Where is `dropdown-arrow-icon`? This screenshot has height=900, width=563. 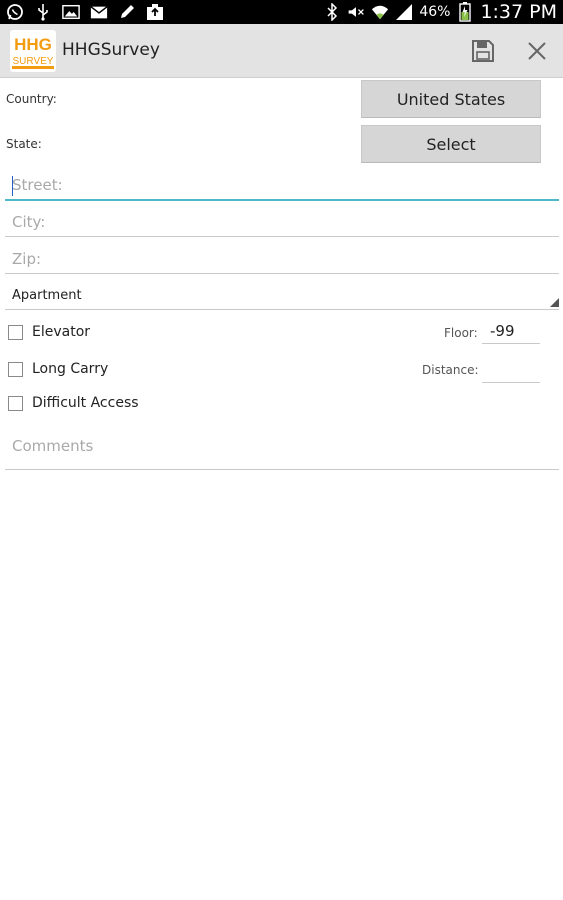
dropdown-arrow-icon is located at coordinates (554, 302).